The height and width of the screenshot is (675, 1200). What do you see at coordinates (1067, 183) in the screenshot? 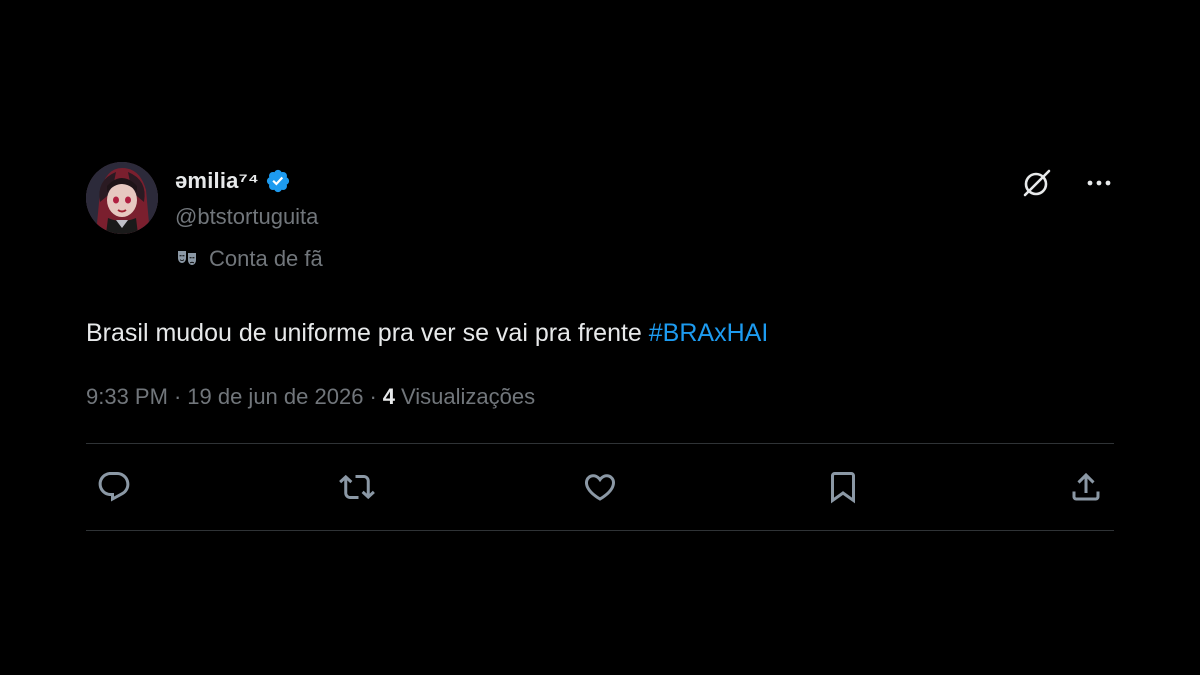
I see `top-actions` at bounding box center [1067, 183].